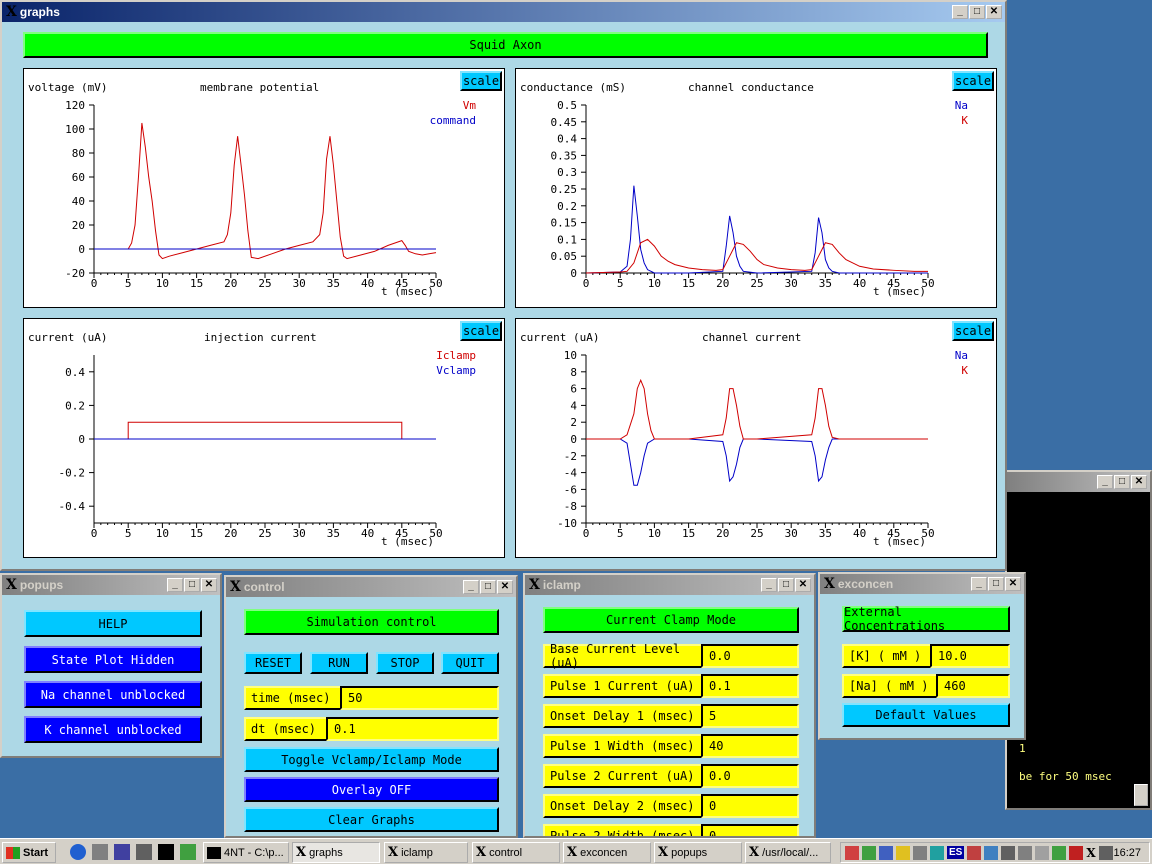  Describe the element at coordinates (470, 663) in the screenshot. I see `quit-button: QUIT` at that location.